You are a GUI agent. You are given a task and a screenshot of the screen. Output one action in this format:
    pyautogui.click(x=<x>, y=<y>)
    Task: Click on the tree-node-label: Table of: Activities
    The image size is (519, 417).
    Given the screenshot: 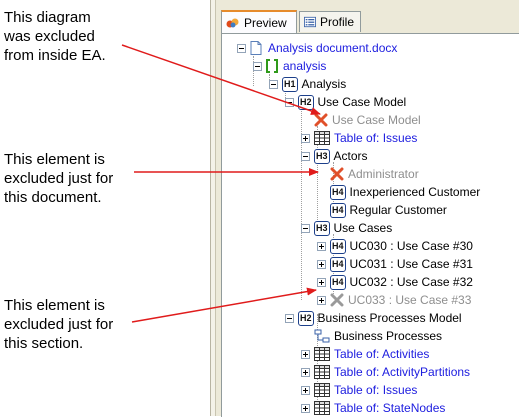 What is the action you would take?
    pyautogui.click(x=382, y=354)
    